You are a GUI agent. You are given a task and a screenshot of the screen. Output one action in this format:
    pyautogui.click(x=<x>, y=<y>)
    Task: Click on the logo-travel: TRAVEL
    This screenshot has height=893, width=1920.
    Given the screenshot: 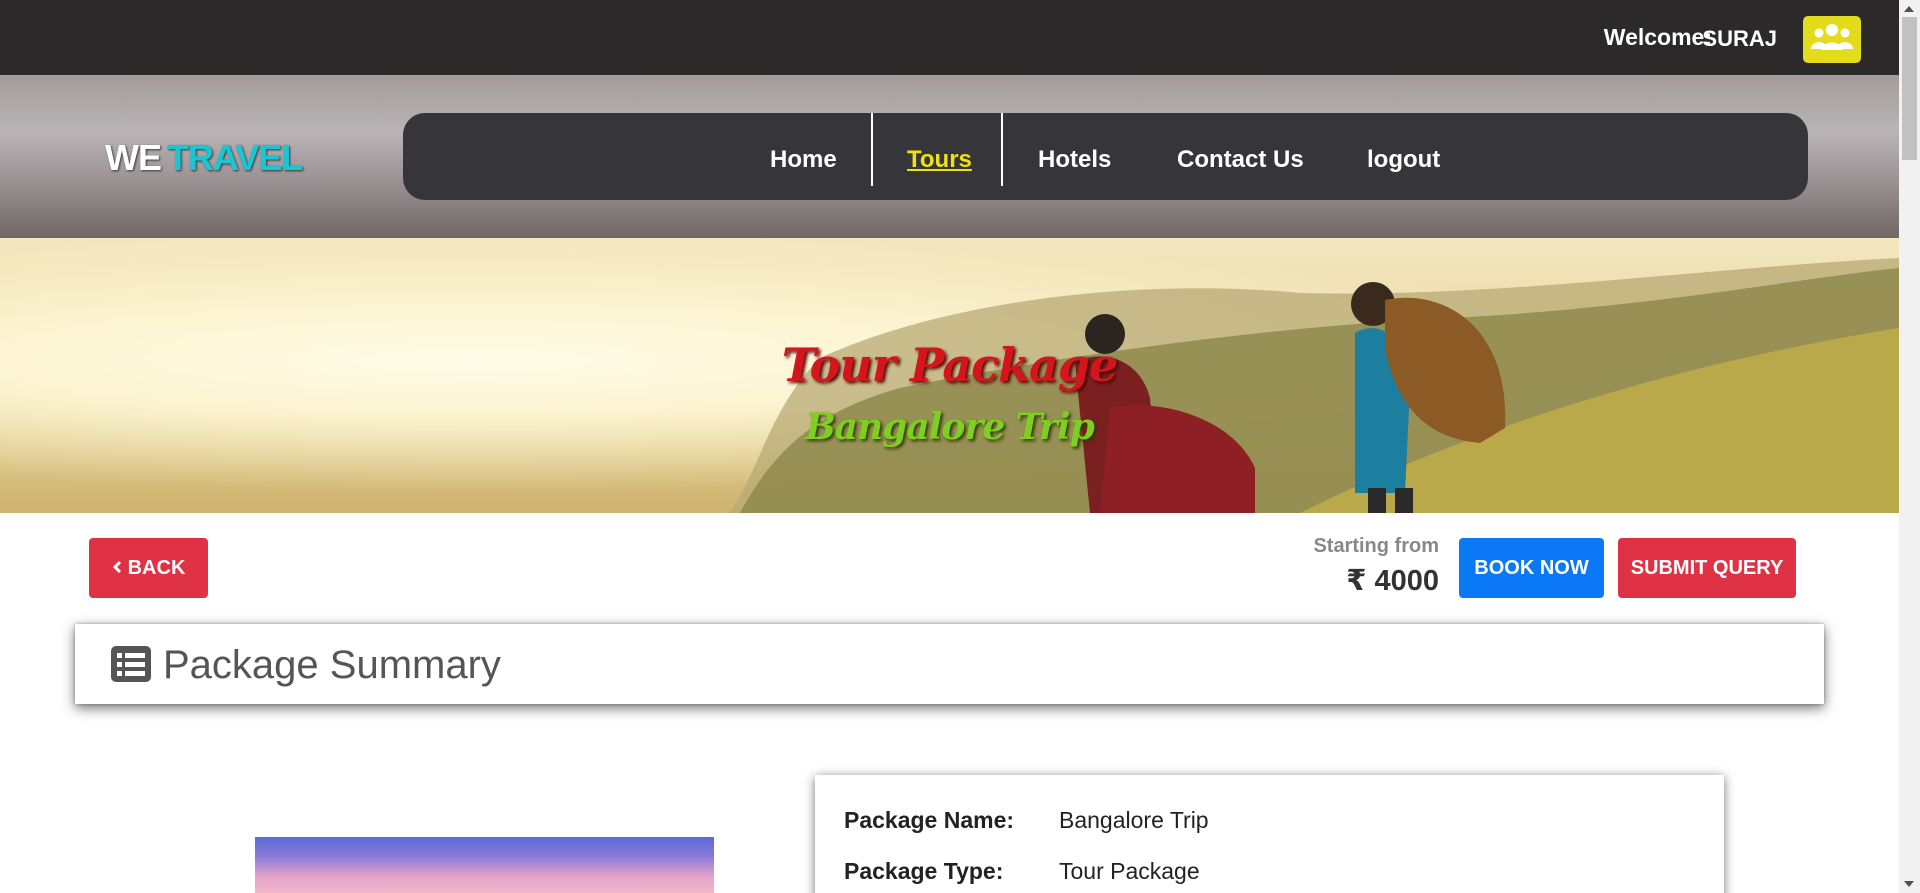 What is the action you would take?
    pyautogui.click(x=235, y=157)
    